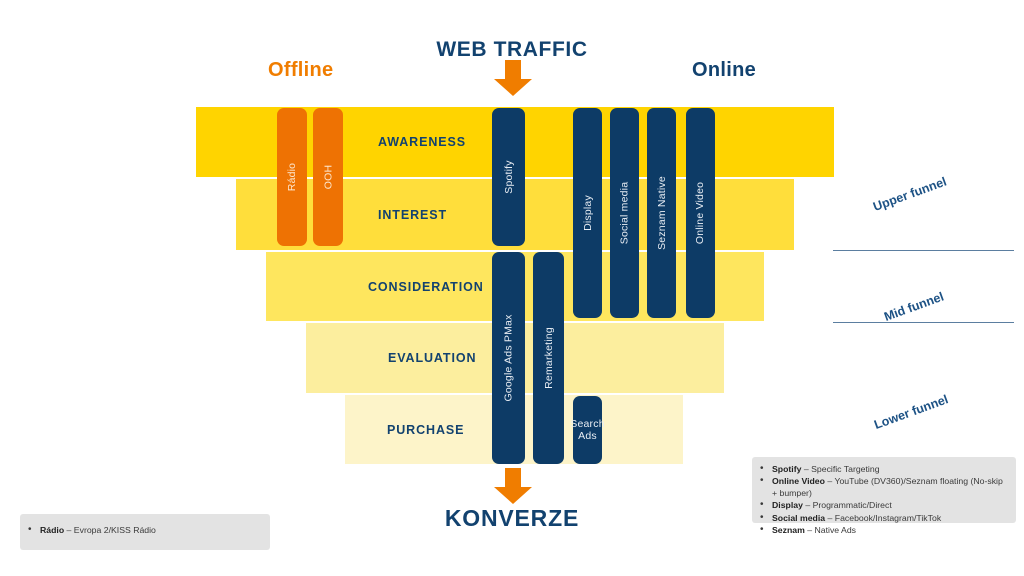  What do you see at coordinates (426, 286) in the screenshot?
I see `funnel-stage-label: CONSIDERATION` at bounding box center [426, 286].